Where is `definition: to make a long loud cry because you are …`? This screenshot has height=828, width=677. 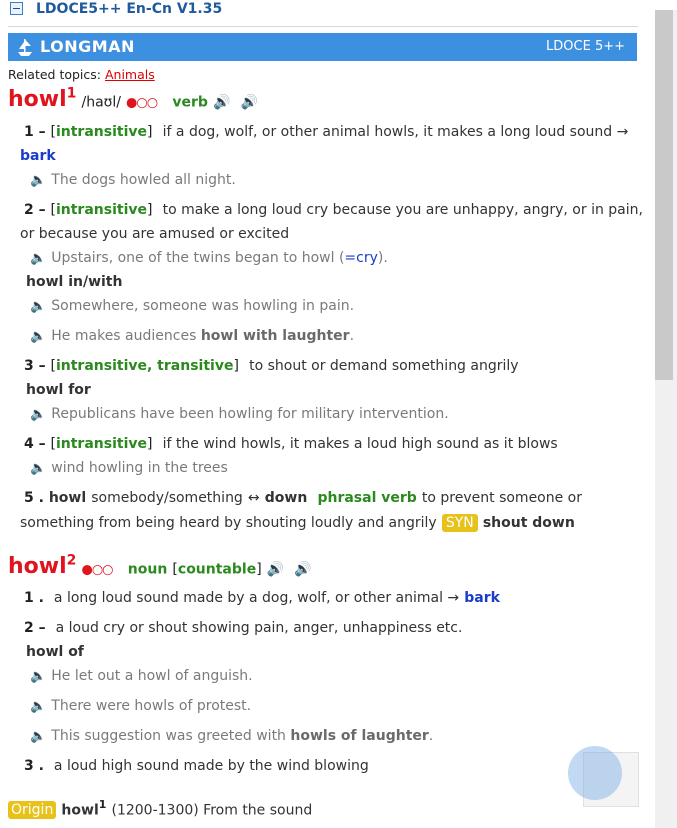
definition: to make a long loud cry because you are … is located at coordinates (402, 210).